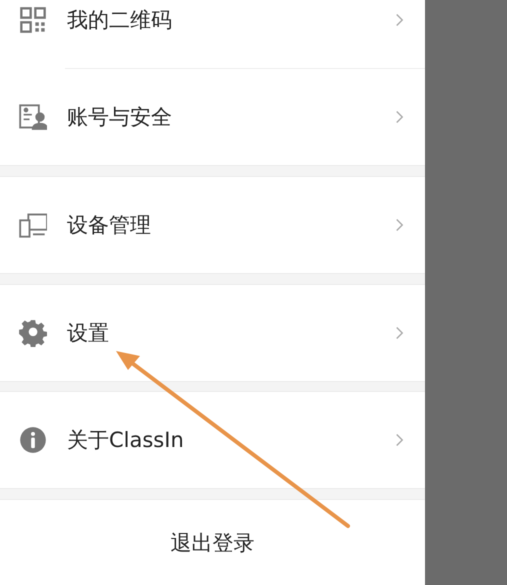  Describe the element at coordinates (33, 117) in the screenshot. I see `id-card-person-icon` at that location.